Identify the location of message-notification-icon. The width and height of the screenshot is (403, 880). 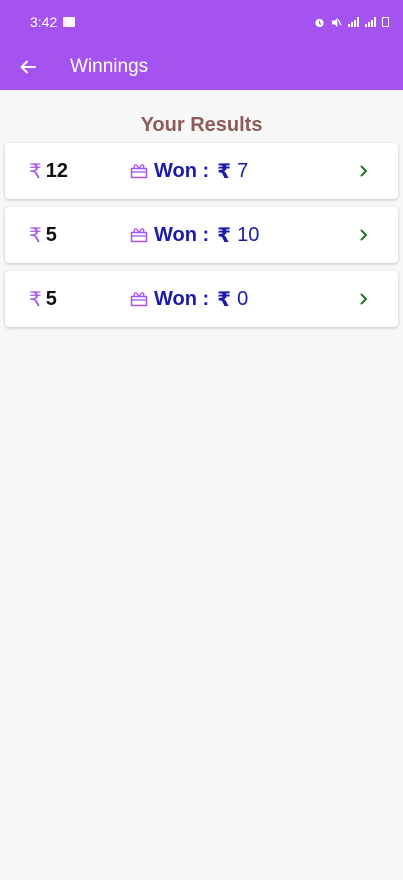
(69, 22).